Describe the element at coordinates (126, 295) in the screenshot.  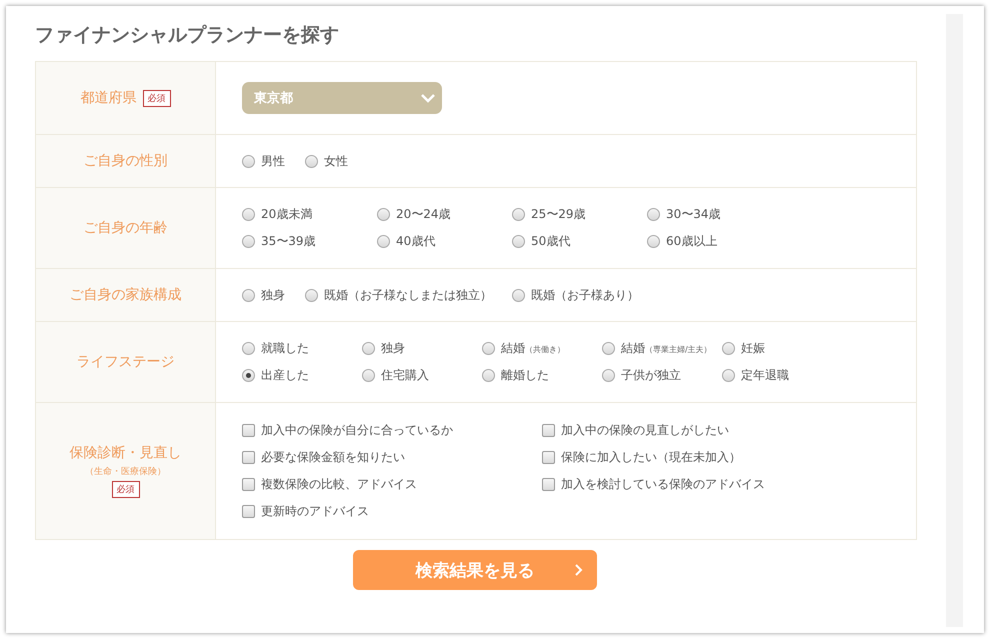
I see `field-label: ご自身の家族構成` at that location.